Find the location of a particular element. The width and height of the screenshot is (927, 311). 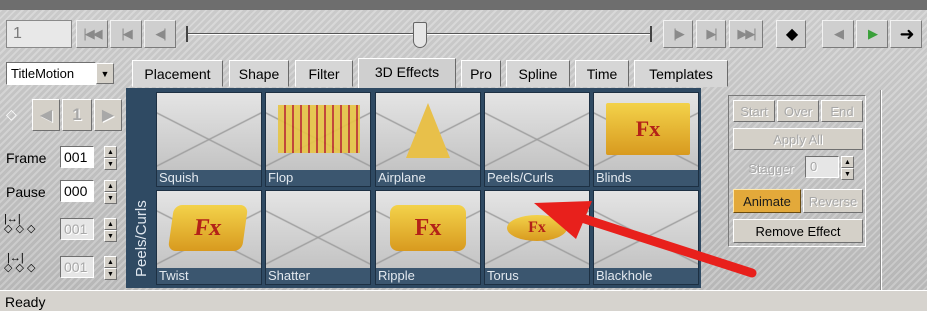

effect-name: Shatter is located at coordinates (318, 276).